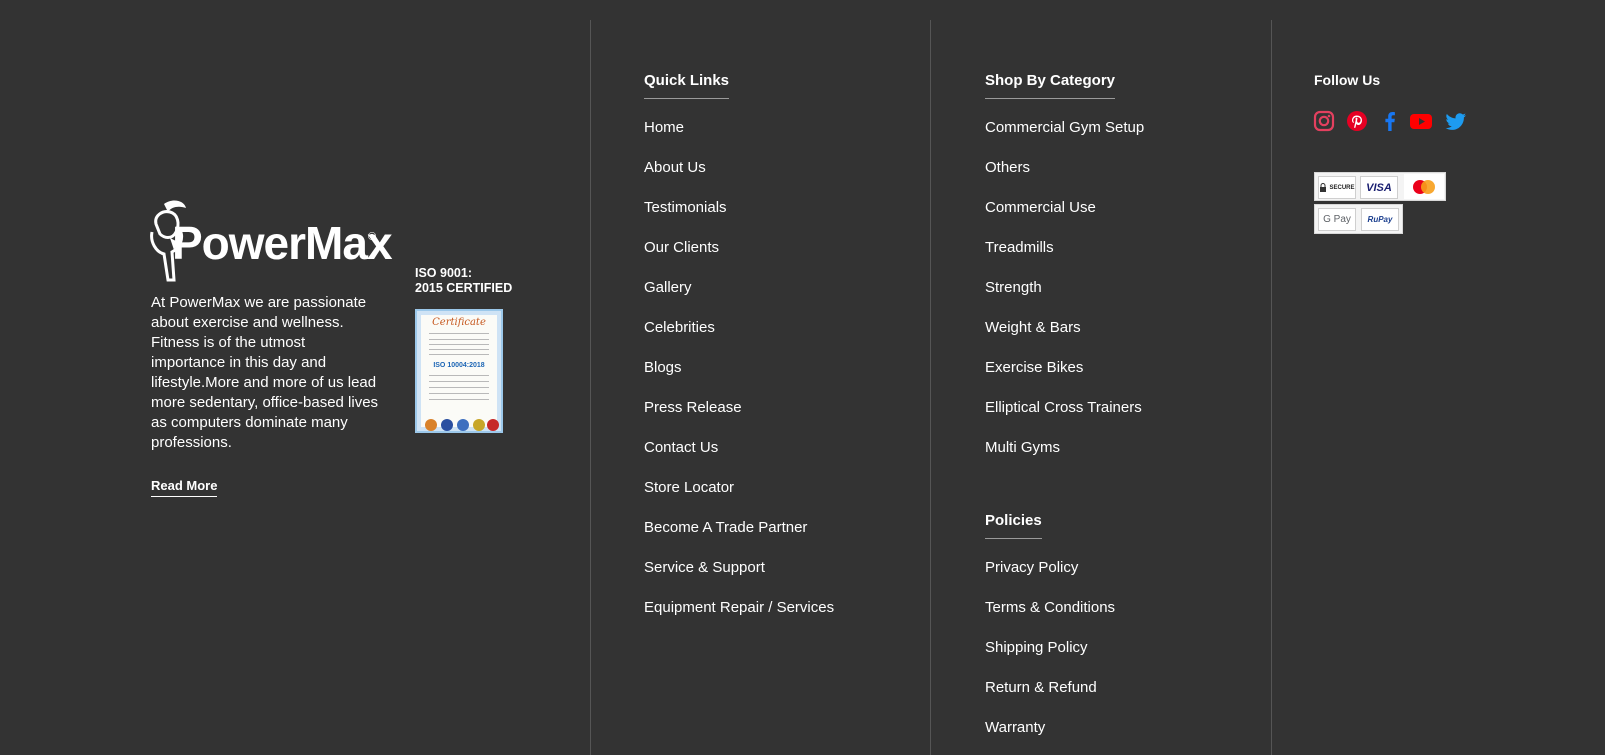 This screenshot has height=755, width=1605. Describe the element at coordinates (685, 208) in the screenshot. I see `quick-link-testimonials: Testimonials` at that location.